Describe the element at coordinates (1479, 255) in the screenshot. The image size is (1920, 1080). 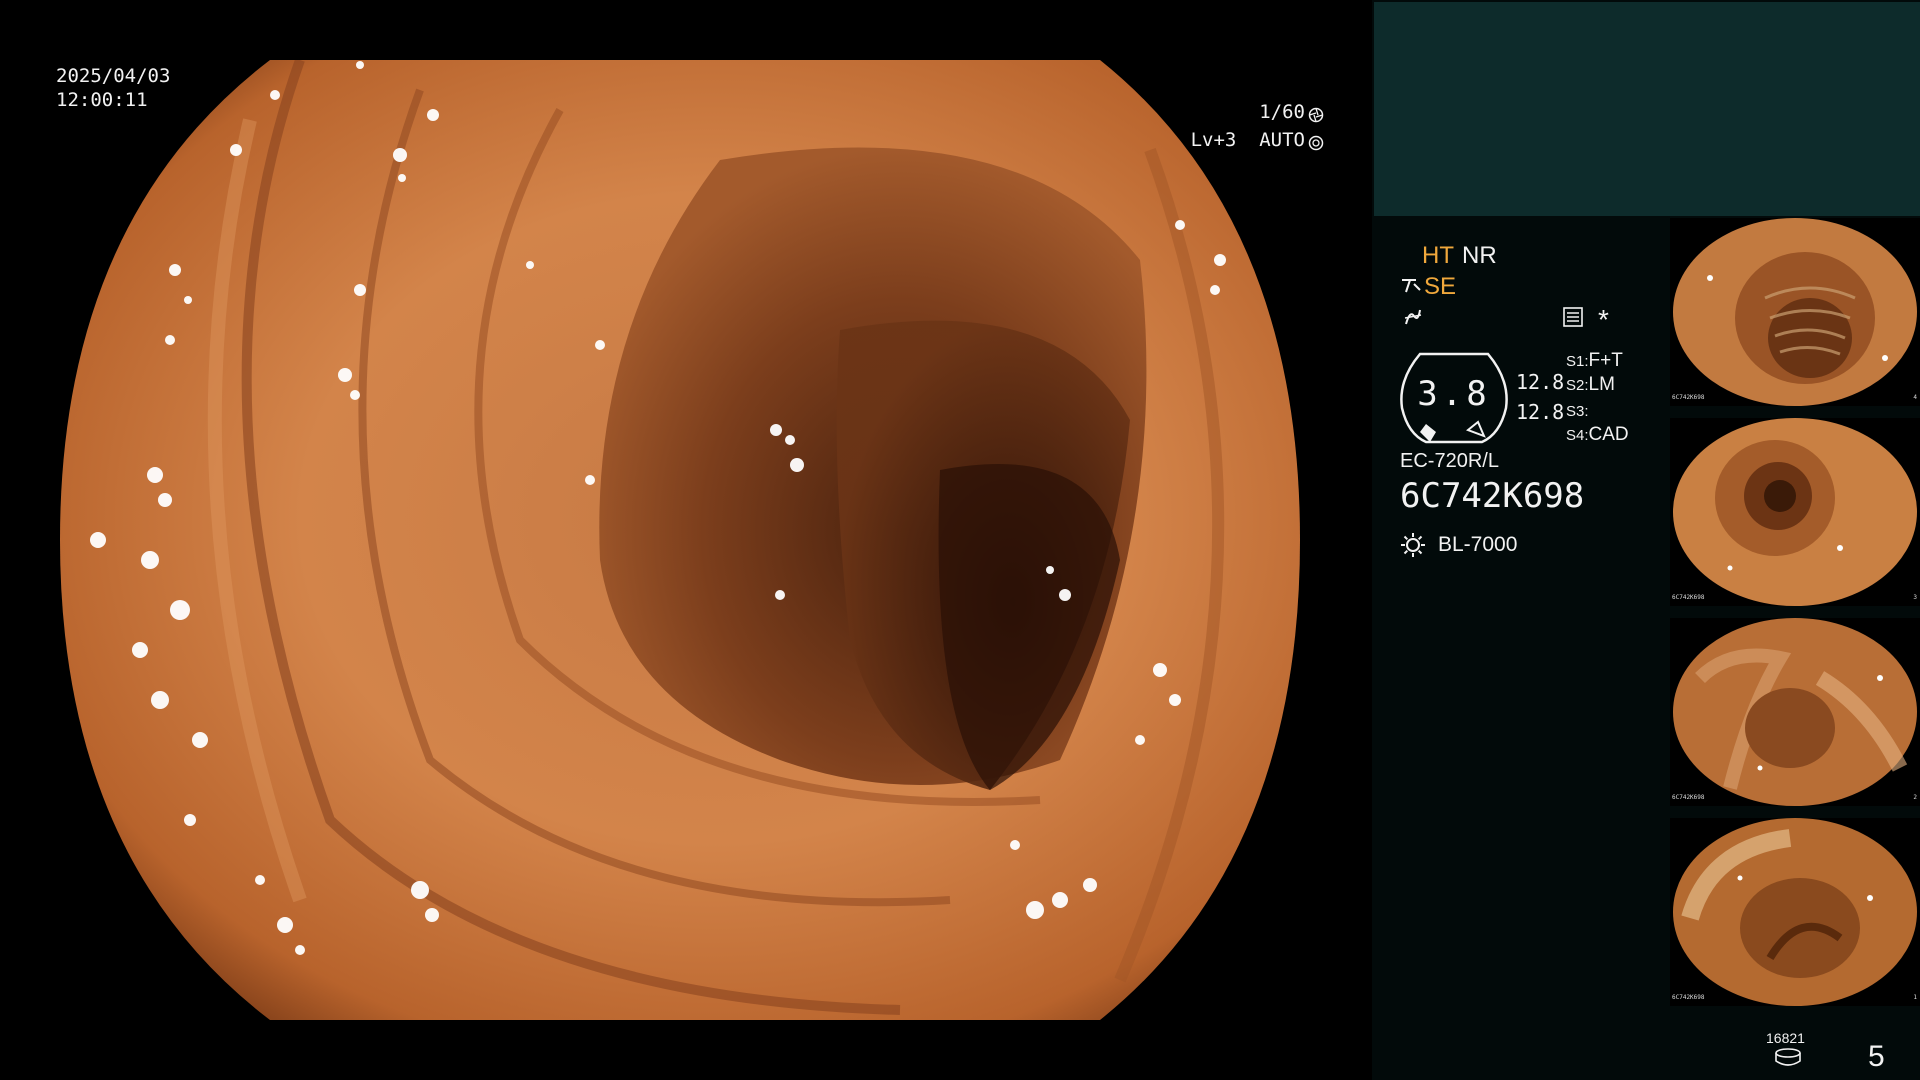
I see `nr-label: NR` at that location.